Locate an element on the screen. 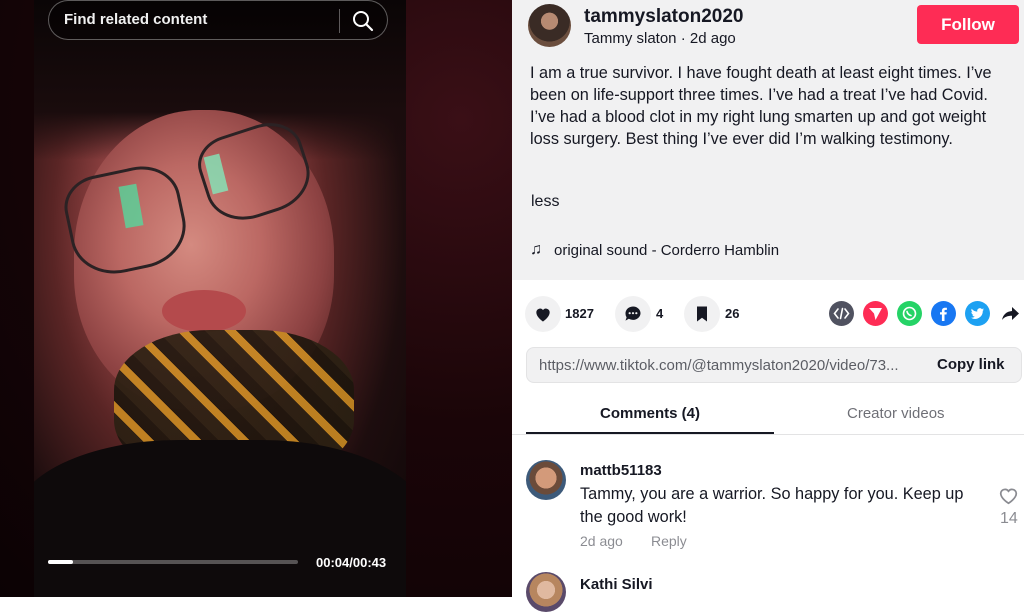 The width and height of the screenshot is (1024, 612). comment-username: mattb51183 is located at coordinates (621, 470).